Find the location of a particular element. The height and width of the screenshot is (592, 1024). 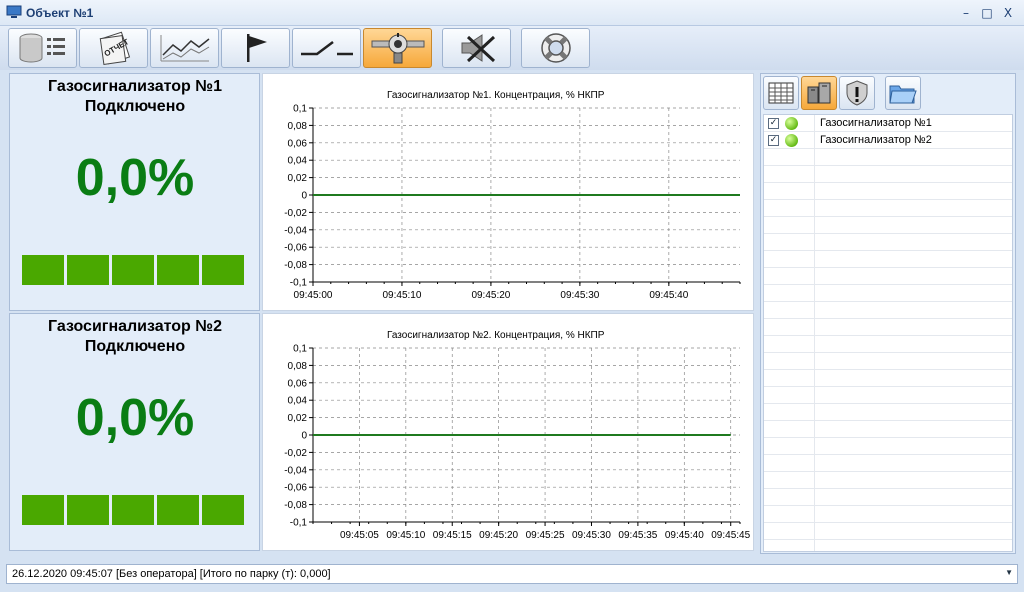

chevron-down-icon: ▼ is located at coordinates (1009, 572).